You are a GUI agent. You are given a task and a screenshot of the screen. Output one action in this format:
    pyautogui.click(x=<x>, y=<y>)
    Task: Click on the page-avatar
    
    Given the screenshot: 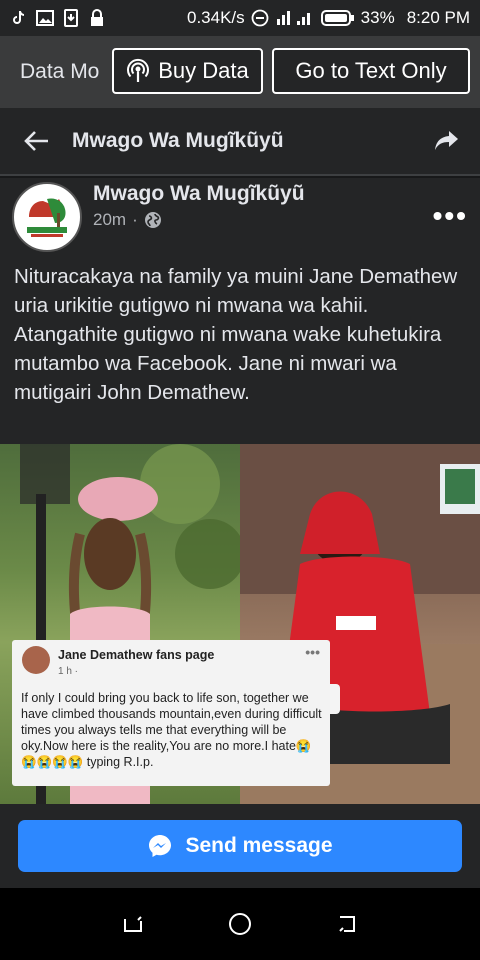 What is the action you would take?
    pyautogui.click(x=47, y=217)
    